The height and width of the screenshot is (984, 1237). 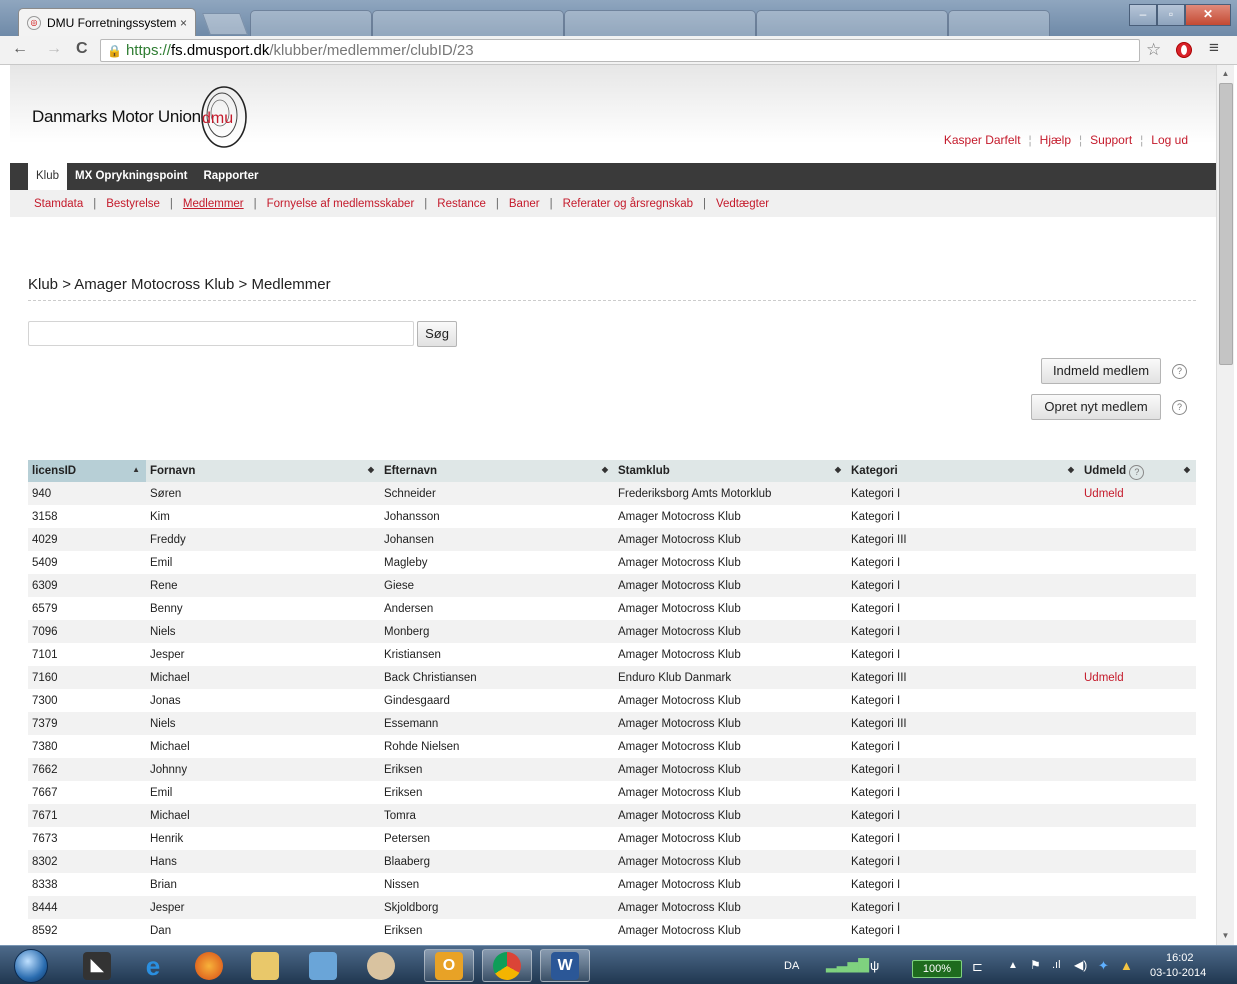 What do you see at coordinates (221, 333) in the screenshot?
I see `search-input` at bounding box center [221, 333].